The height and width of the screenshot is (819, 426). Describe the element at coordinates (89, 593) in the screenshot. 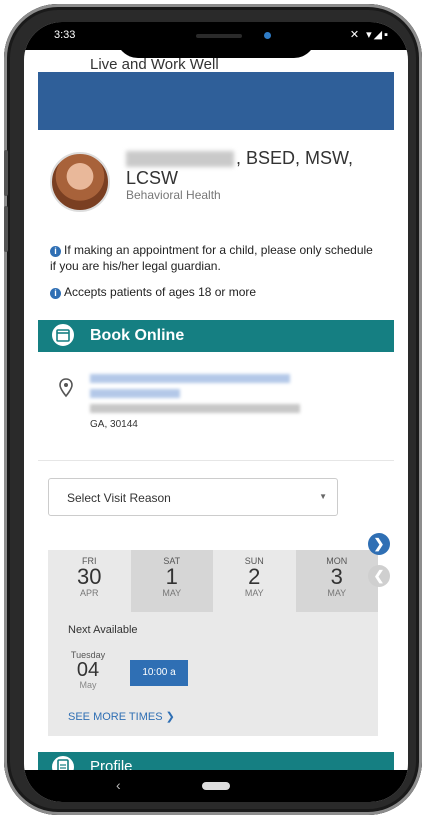

I see `day-month: APR` at that location.